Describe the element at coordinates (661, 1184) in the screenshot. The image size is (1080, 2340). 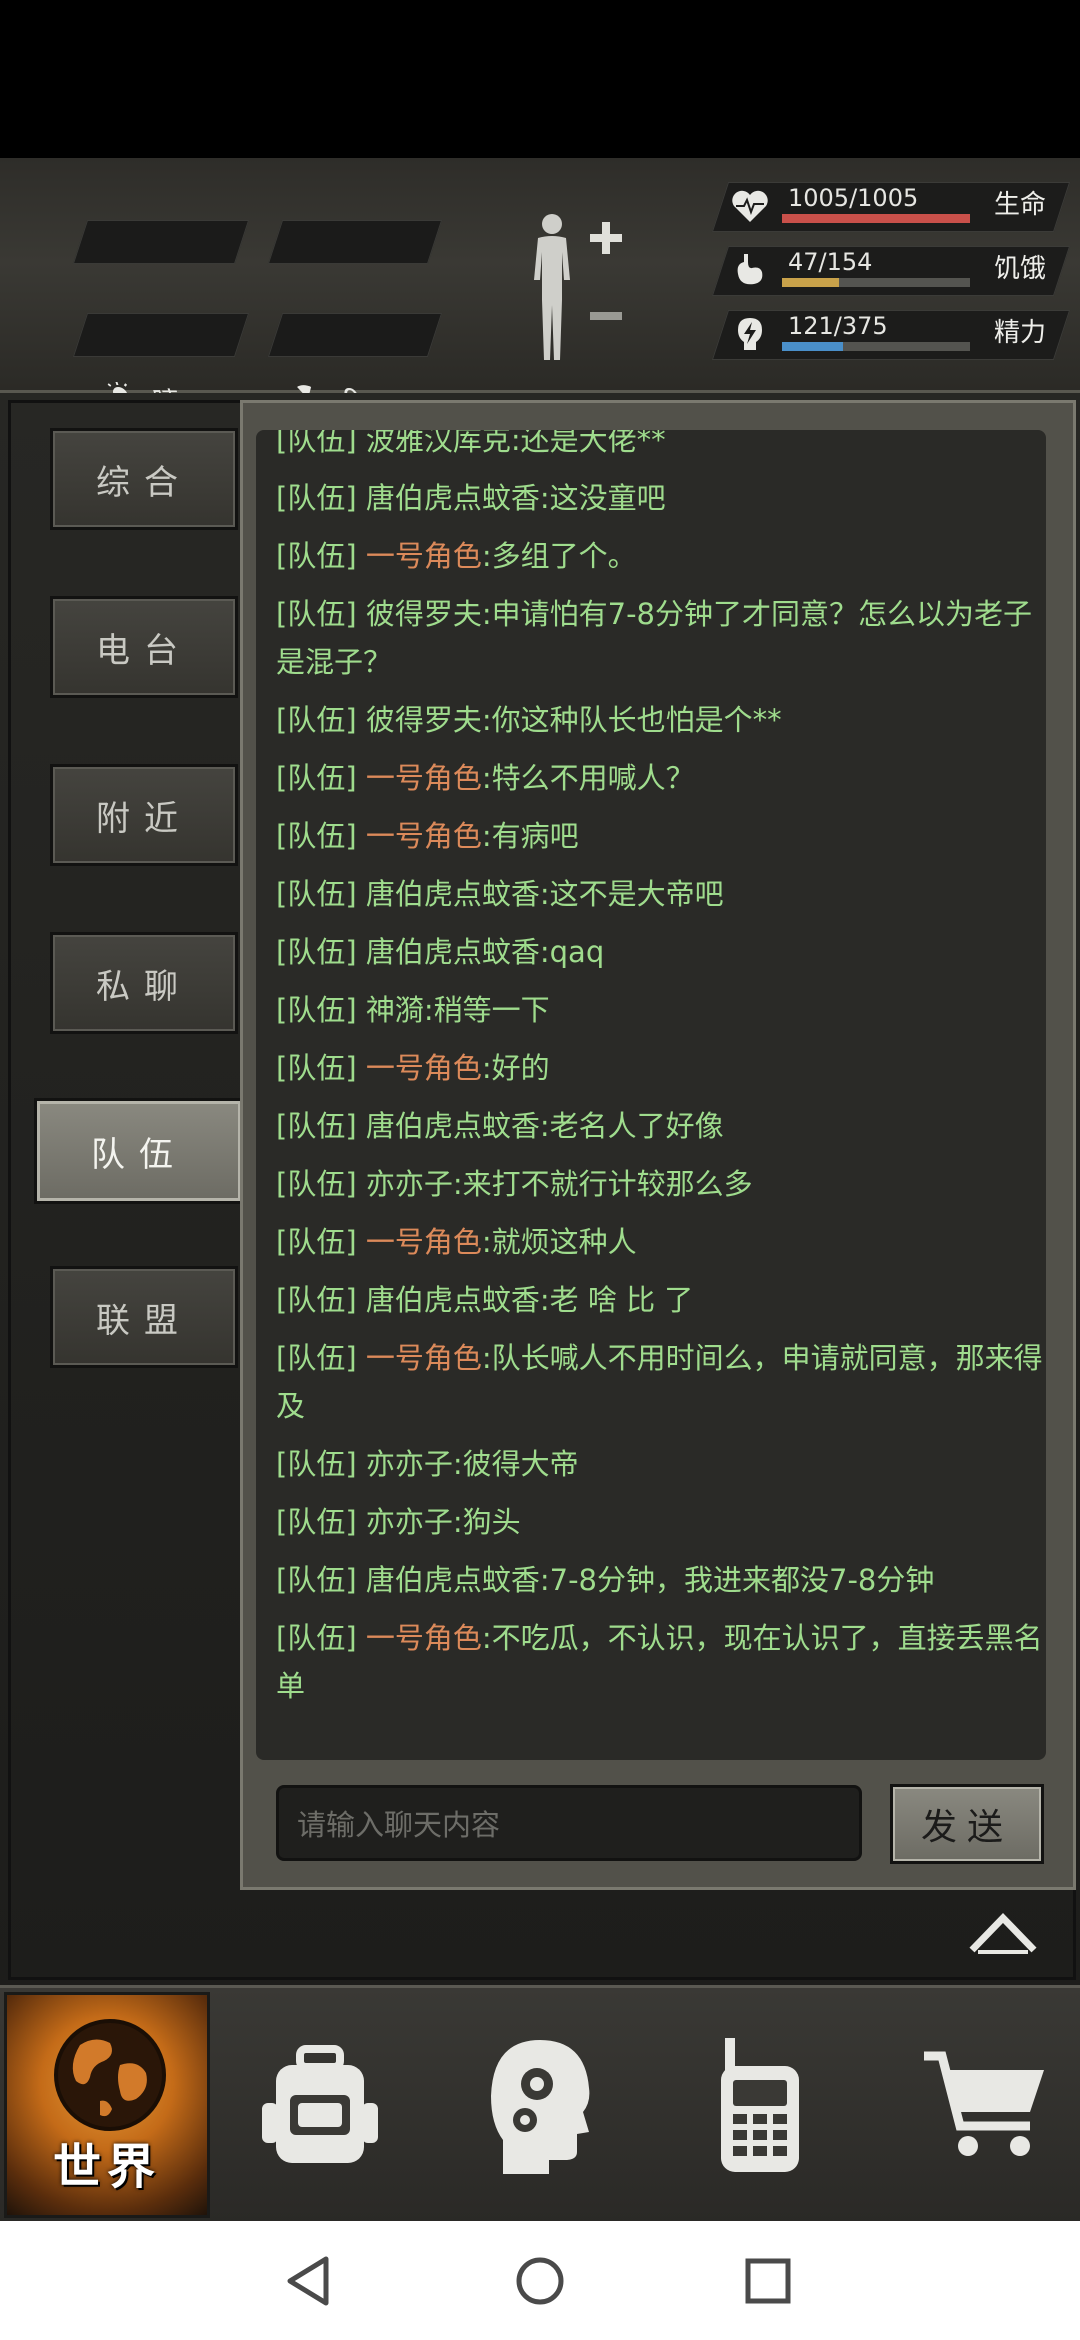
I see `chat-message: [队伍] 亦亦子:来打不就行计较那么多` at that location.